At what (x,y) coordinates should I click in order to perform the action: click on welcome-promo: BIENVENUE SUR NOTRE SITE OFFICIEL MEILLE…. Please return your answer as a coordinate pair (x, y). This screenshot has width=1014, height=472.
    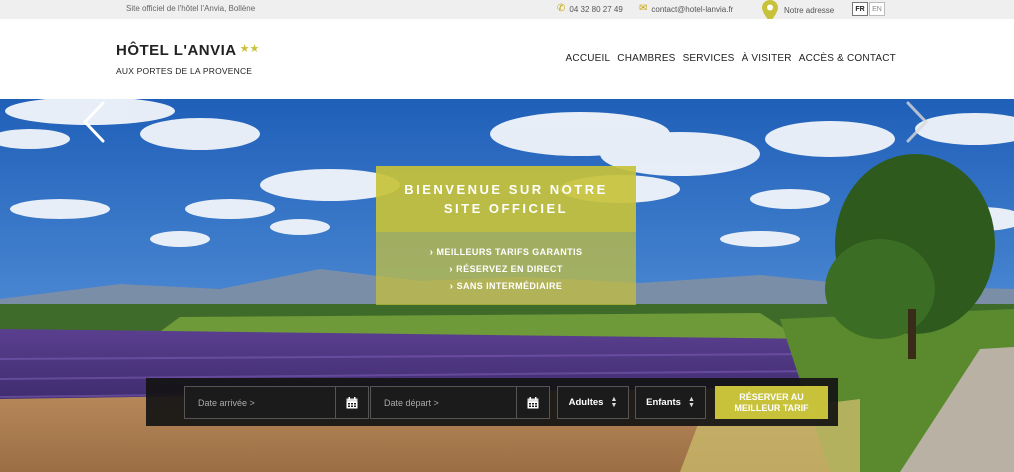
    Looking at the image, I should click on (506, 235).